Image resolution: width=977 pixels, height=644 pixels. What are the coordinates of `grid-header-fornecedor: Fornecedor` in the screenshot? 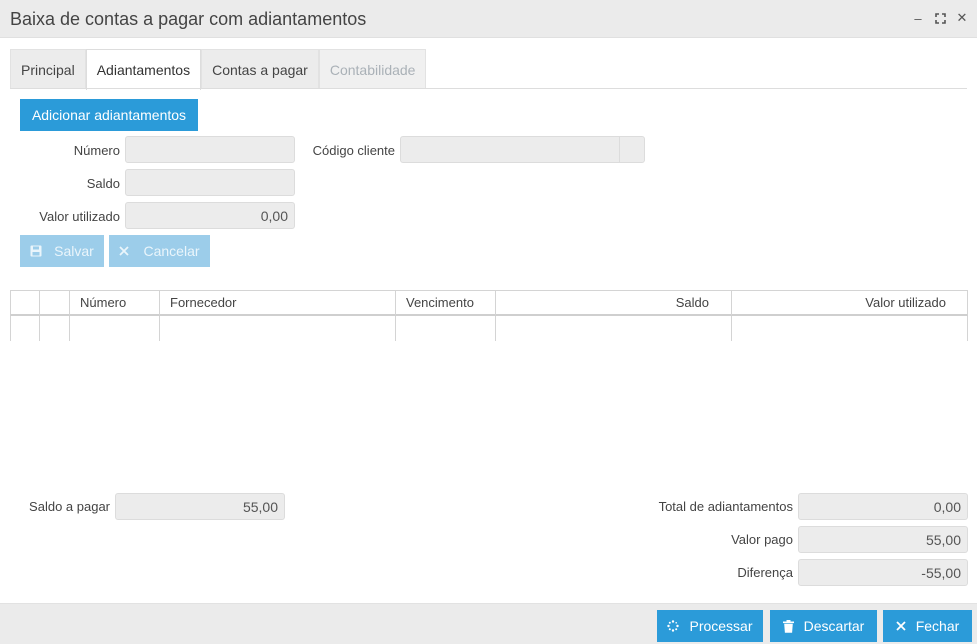 It's located at (278, 303).